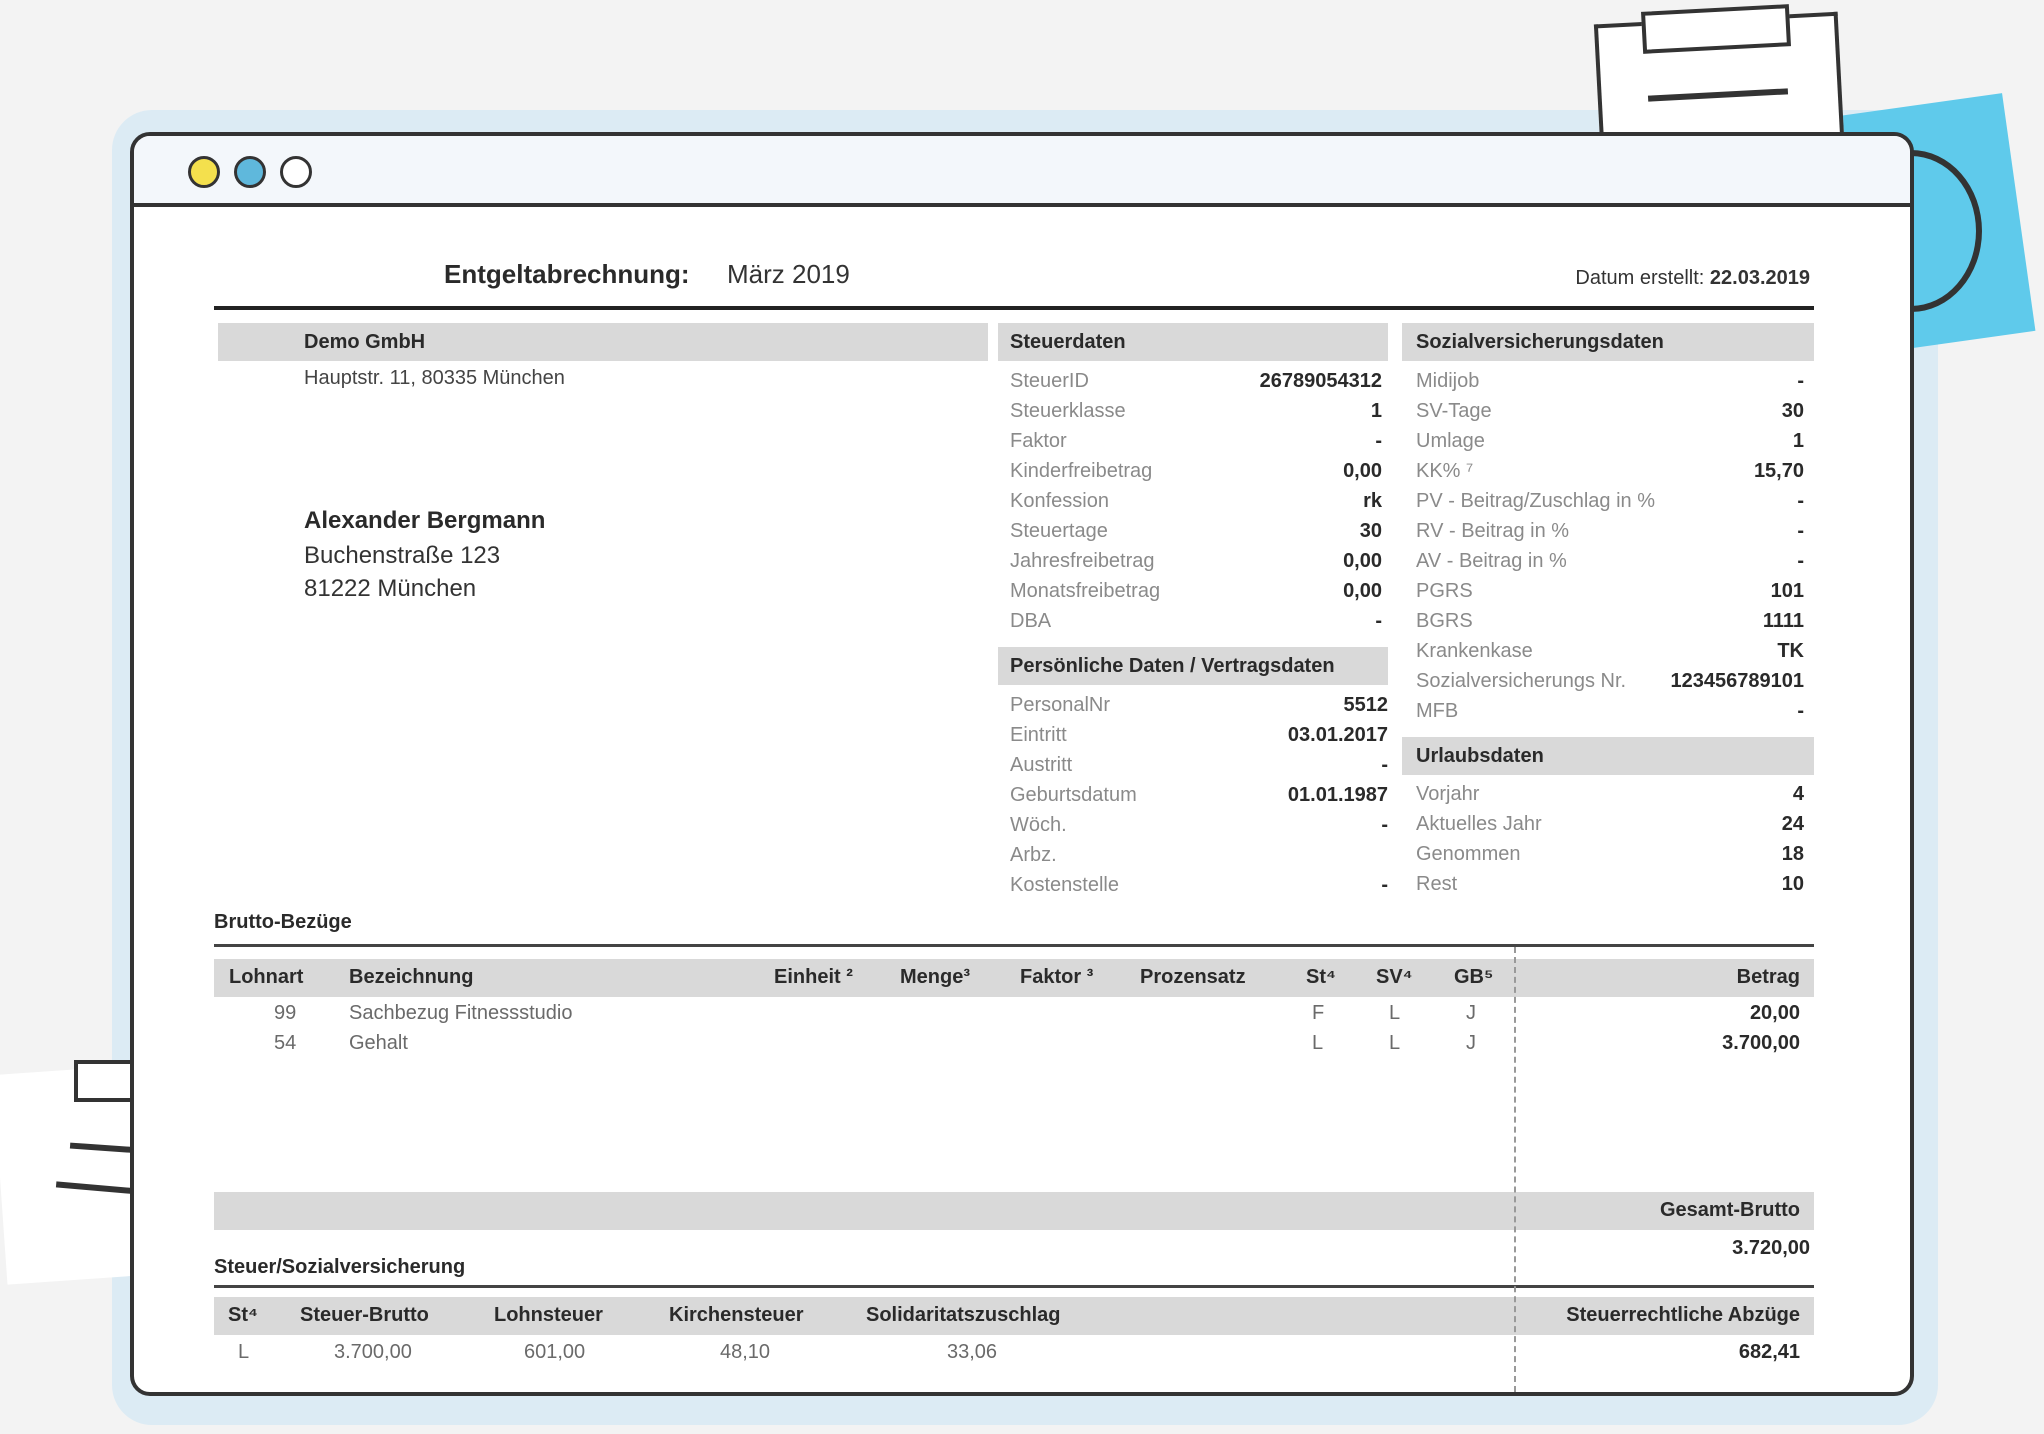  I want to click on sv-row: AV - Beitrag in % -, so click(1610, 561).